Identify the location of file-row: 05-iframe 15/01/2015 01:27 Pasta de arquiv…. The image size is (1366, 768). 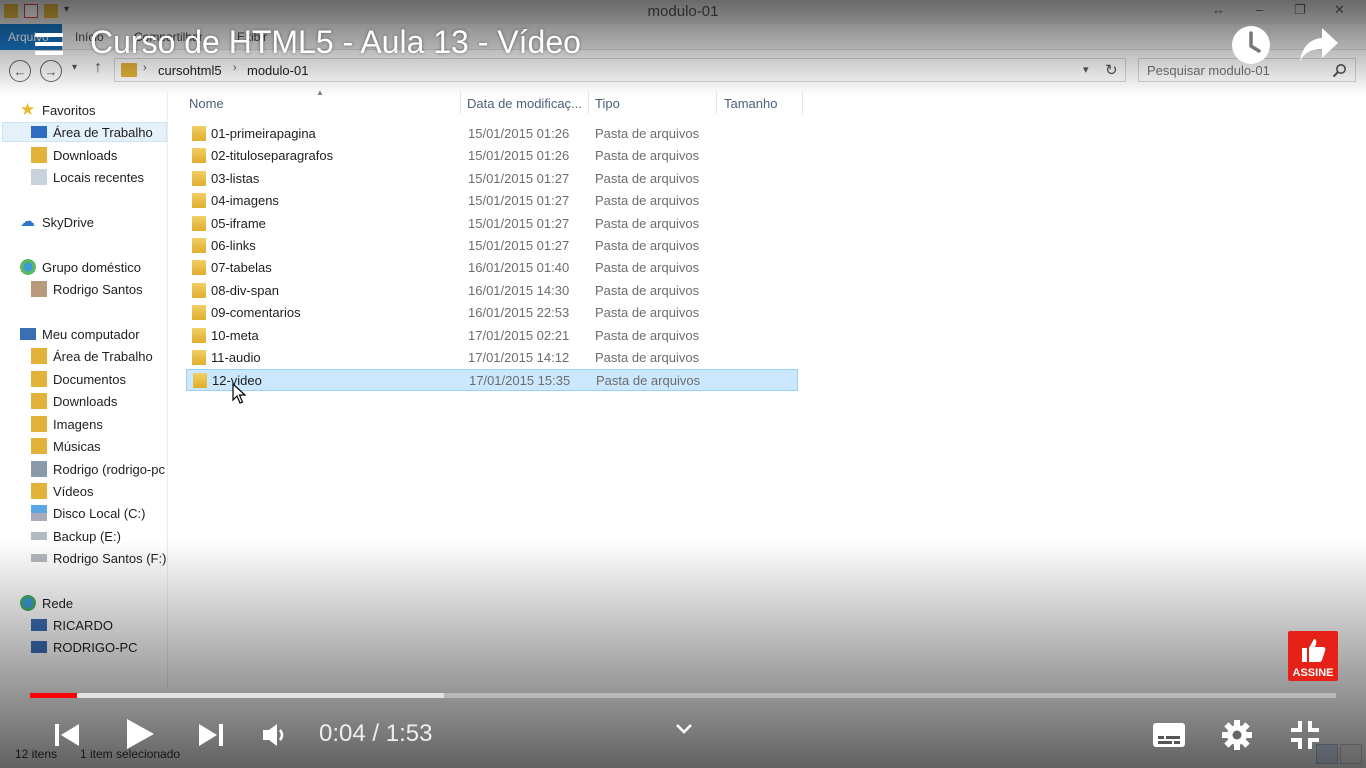
(492, 224).